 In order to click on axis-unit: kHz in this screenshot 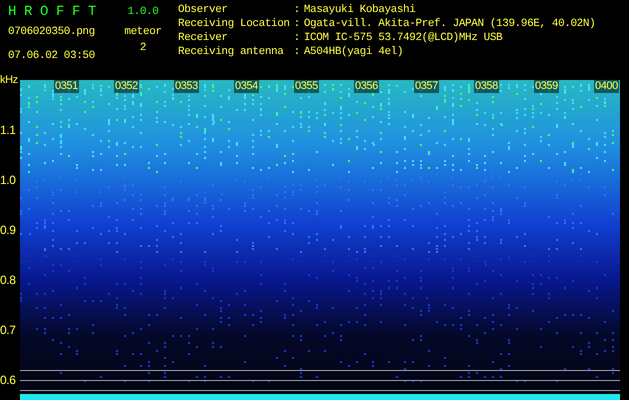, I will do `click(9, 80)`.